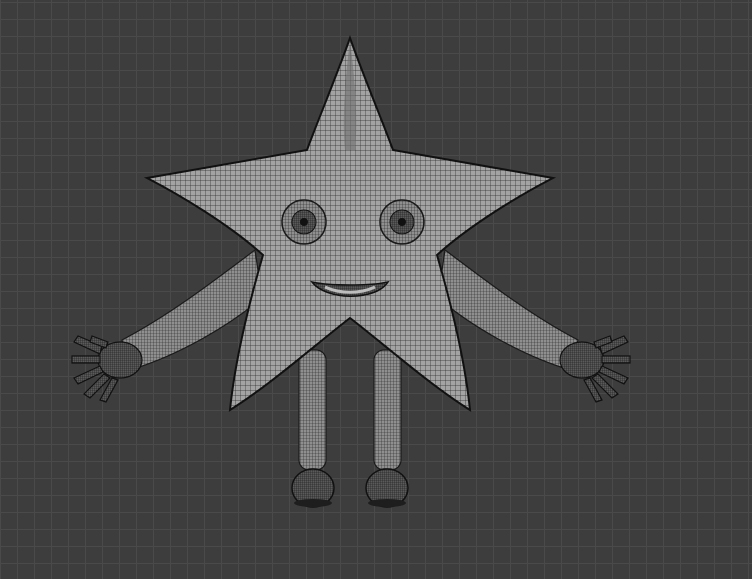  Describe the element at coordinates (402, 222) in the screenshot. I see `right-eye` at that location.